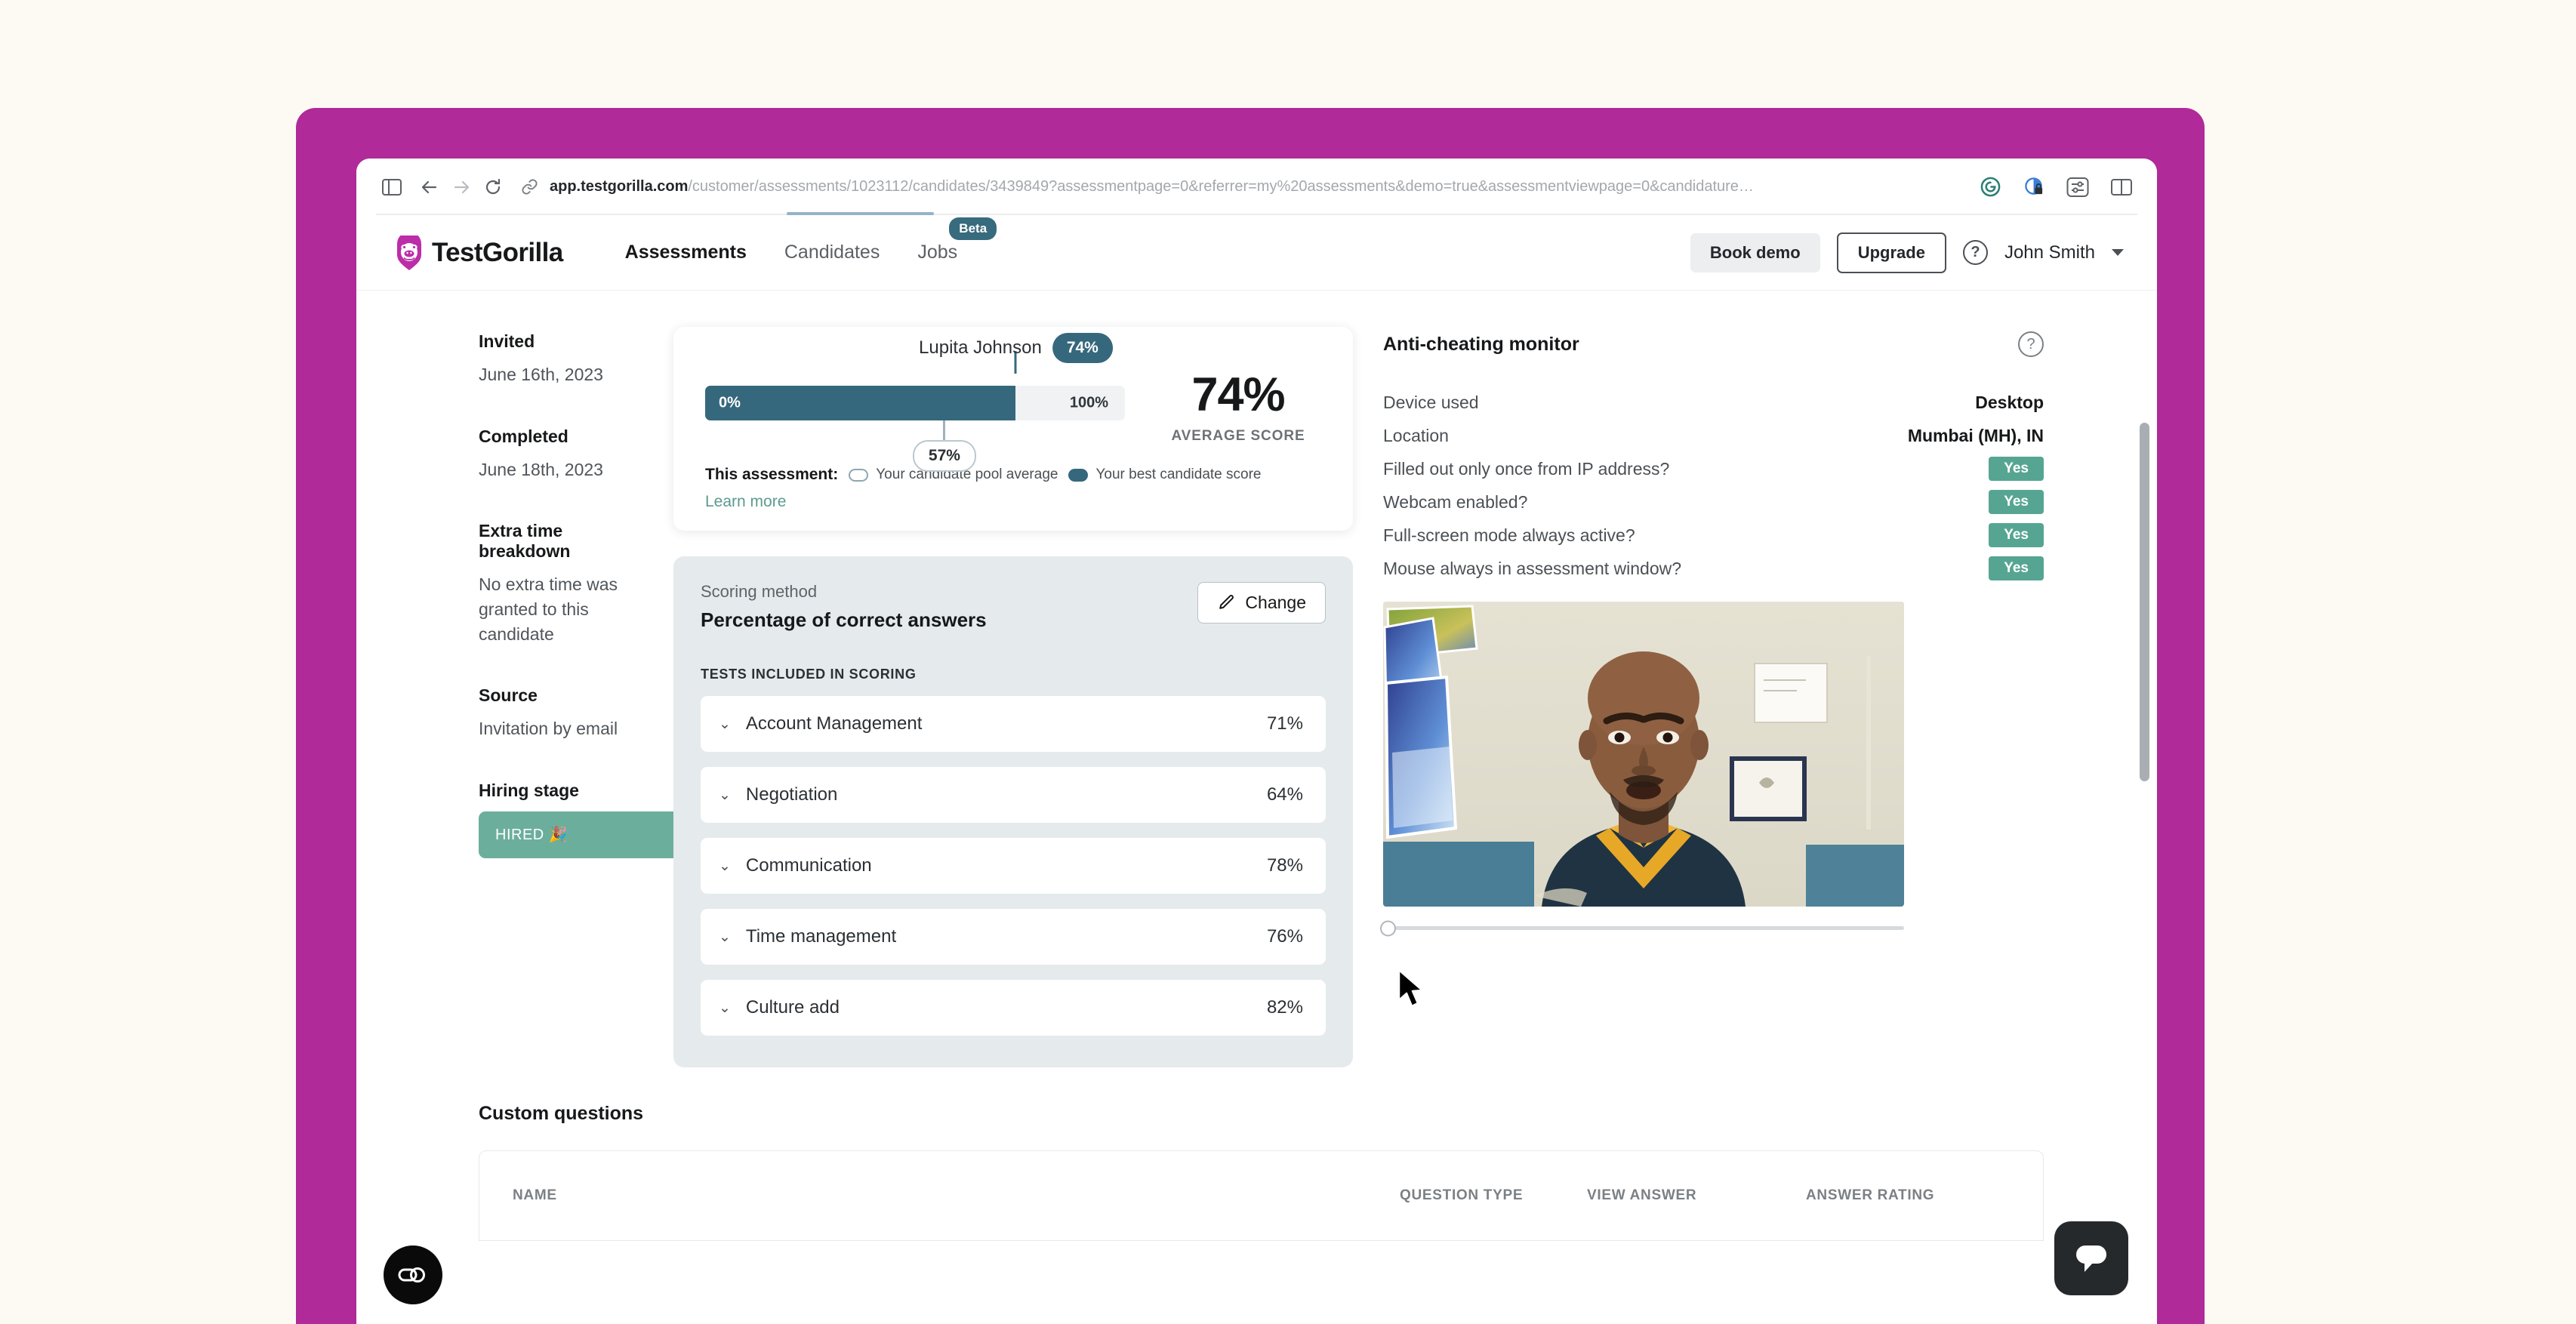  What do you see at coordinates (834, 723) in the screenshot?
I see `test-name: Account Management` at bounding box center [834, 723].